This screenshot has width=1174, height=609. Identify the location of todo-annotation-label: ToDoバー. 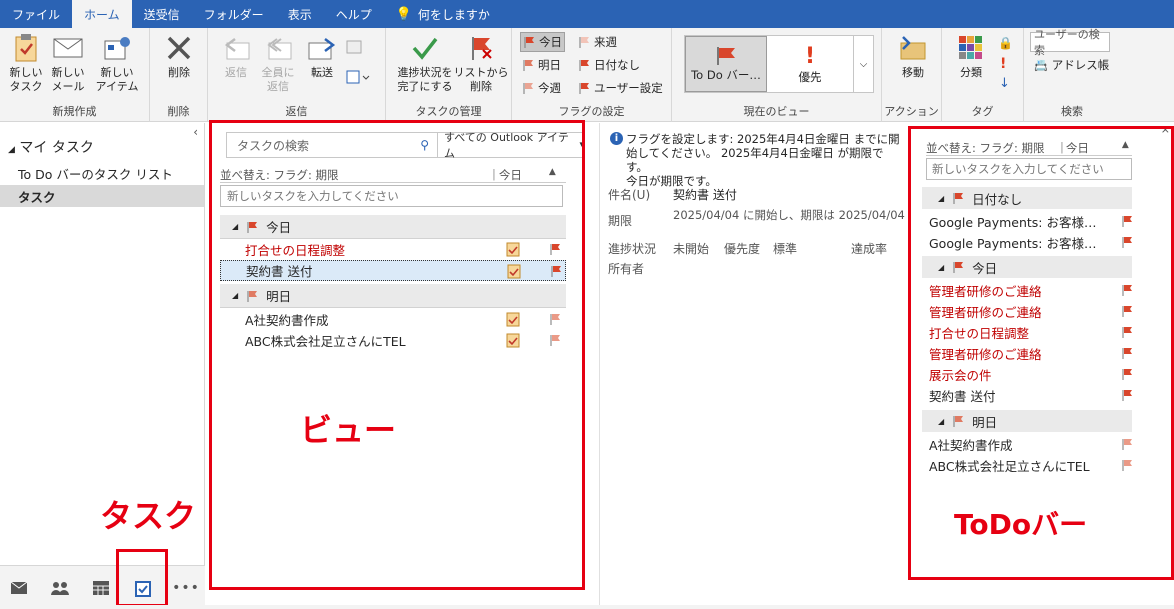
(1021, 524).